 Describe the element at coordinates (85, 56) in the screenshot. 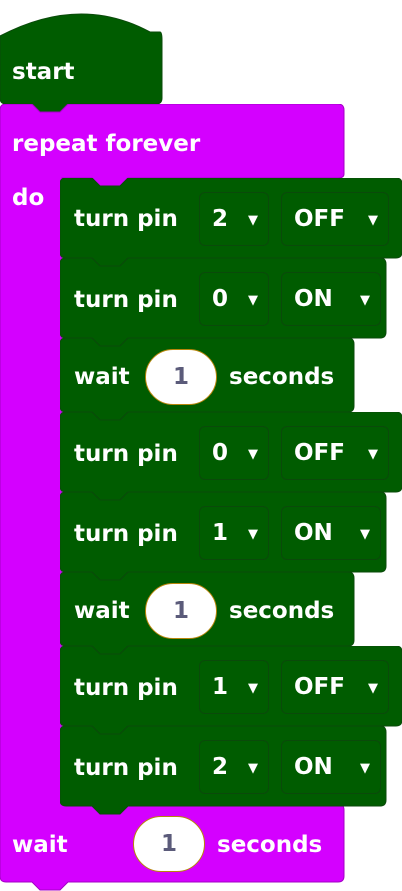

I see `start-block` at that location.